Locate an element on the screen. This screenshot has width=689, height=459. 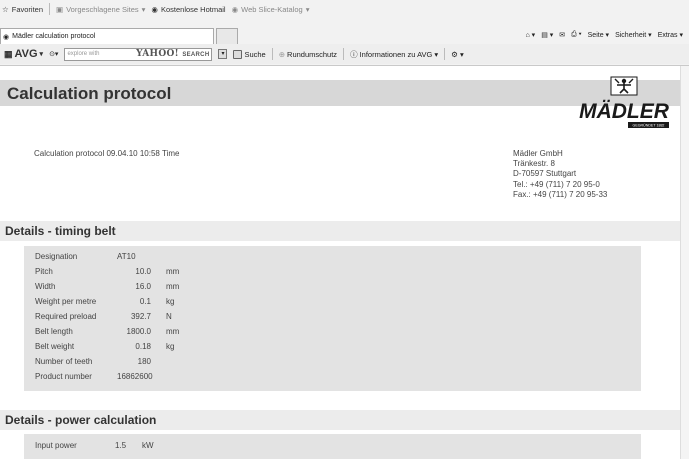
company-street: Tränkestr. 8 is located at coordinates (534, 164).